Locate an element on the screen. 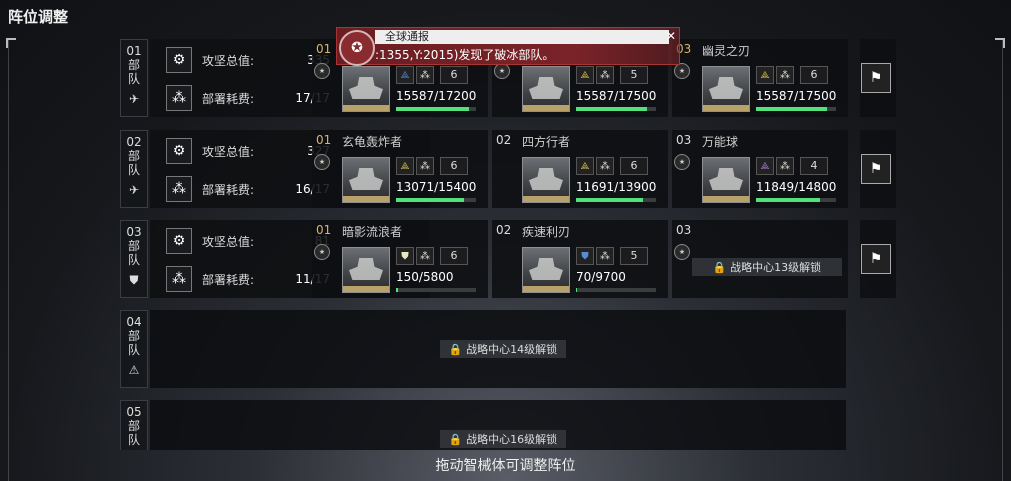 This screenshot has width=1011, height=481. notice-header: 全球通报 is located at coordinates (522, 37).